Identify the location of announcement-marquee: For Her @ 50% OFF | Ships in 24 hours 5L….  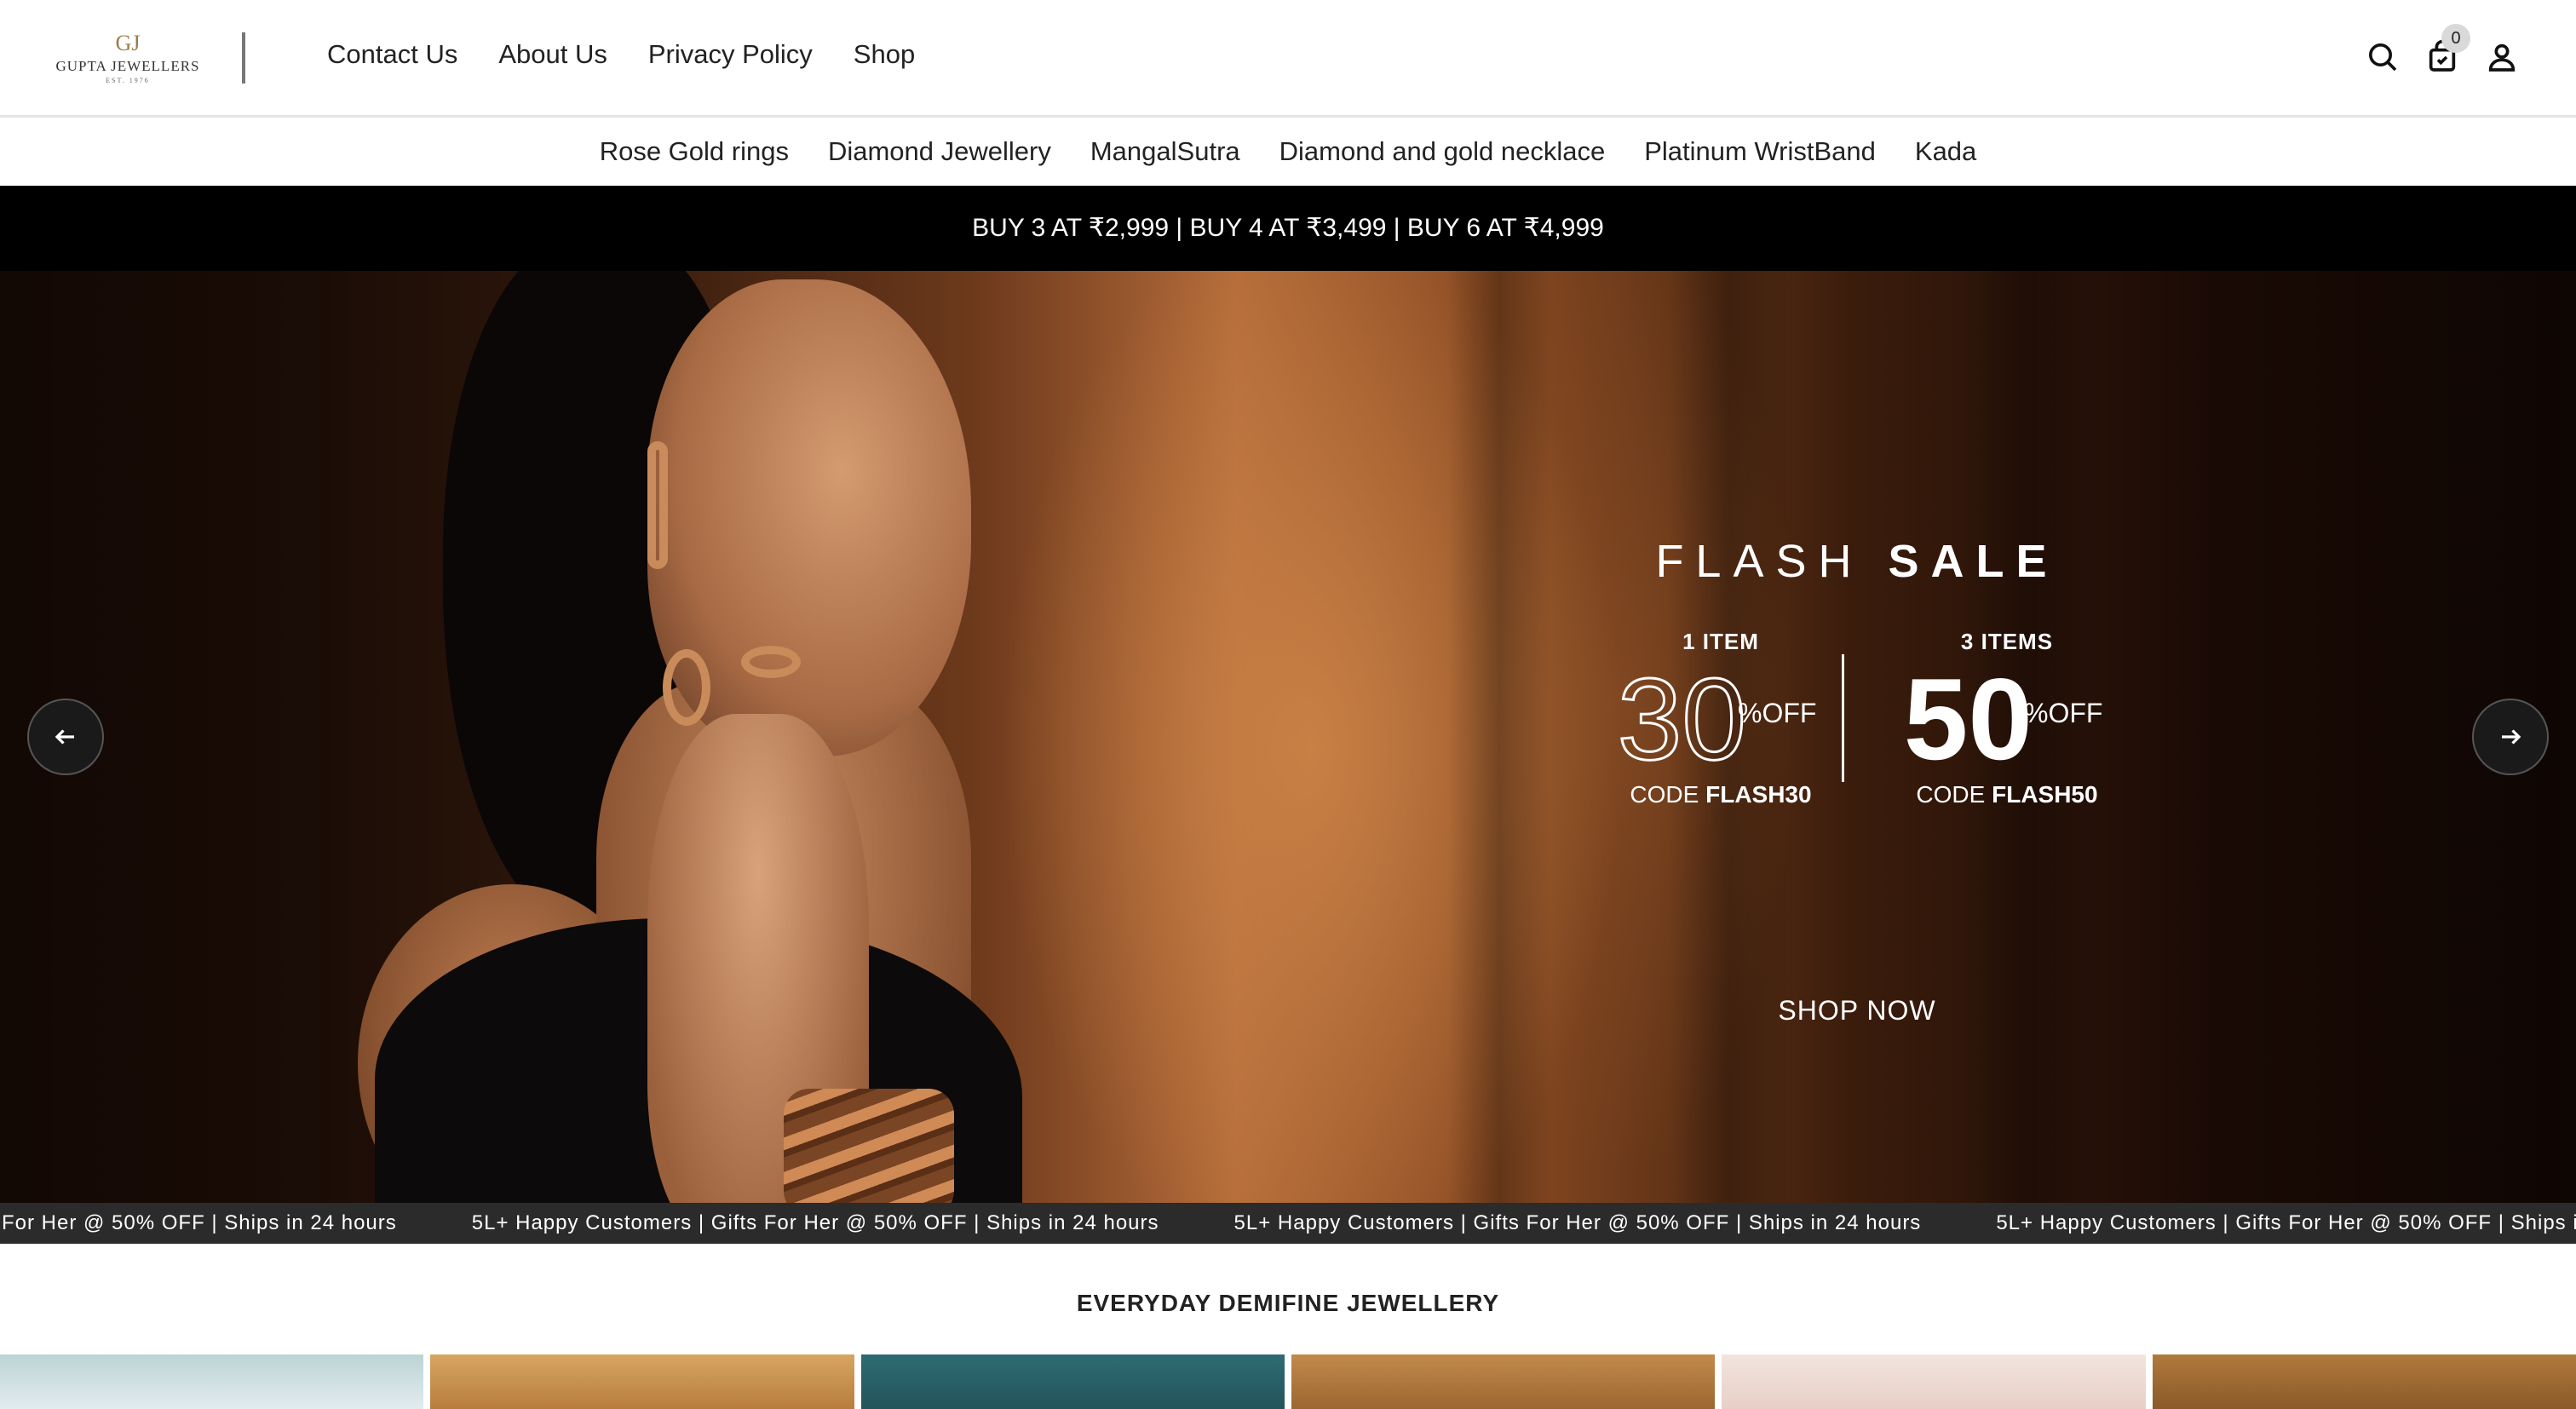
(1288, 1223).